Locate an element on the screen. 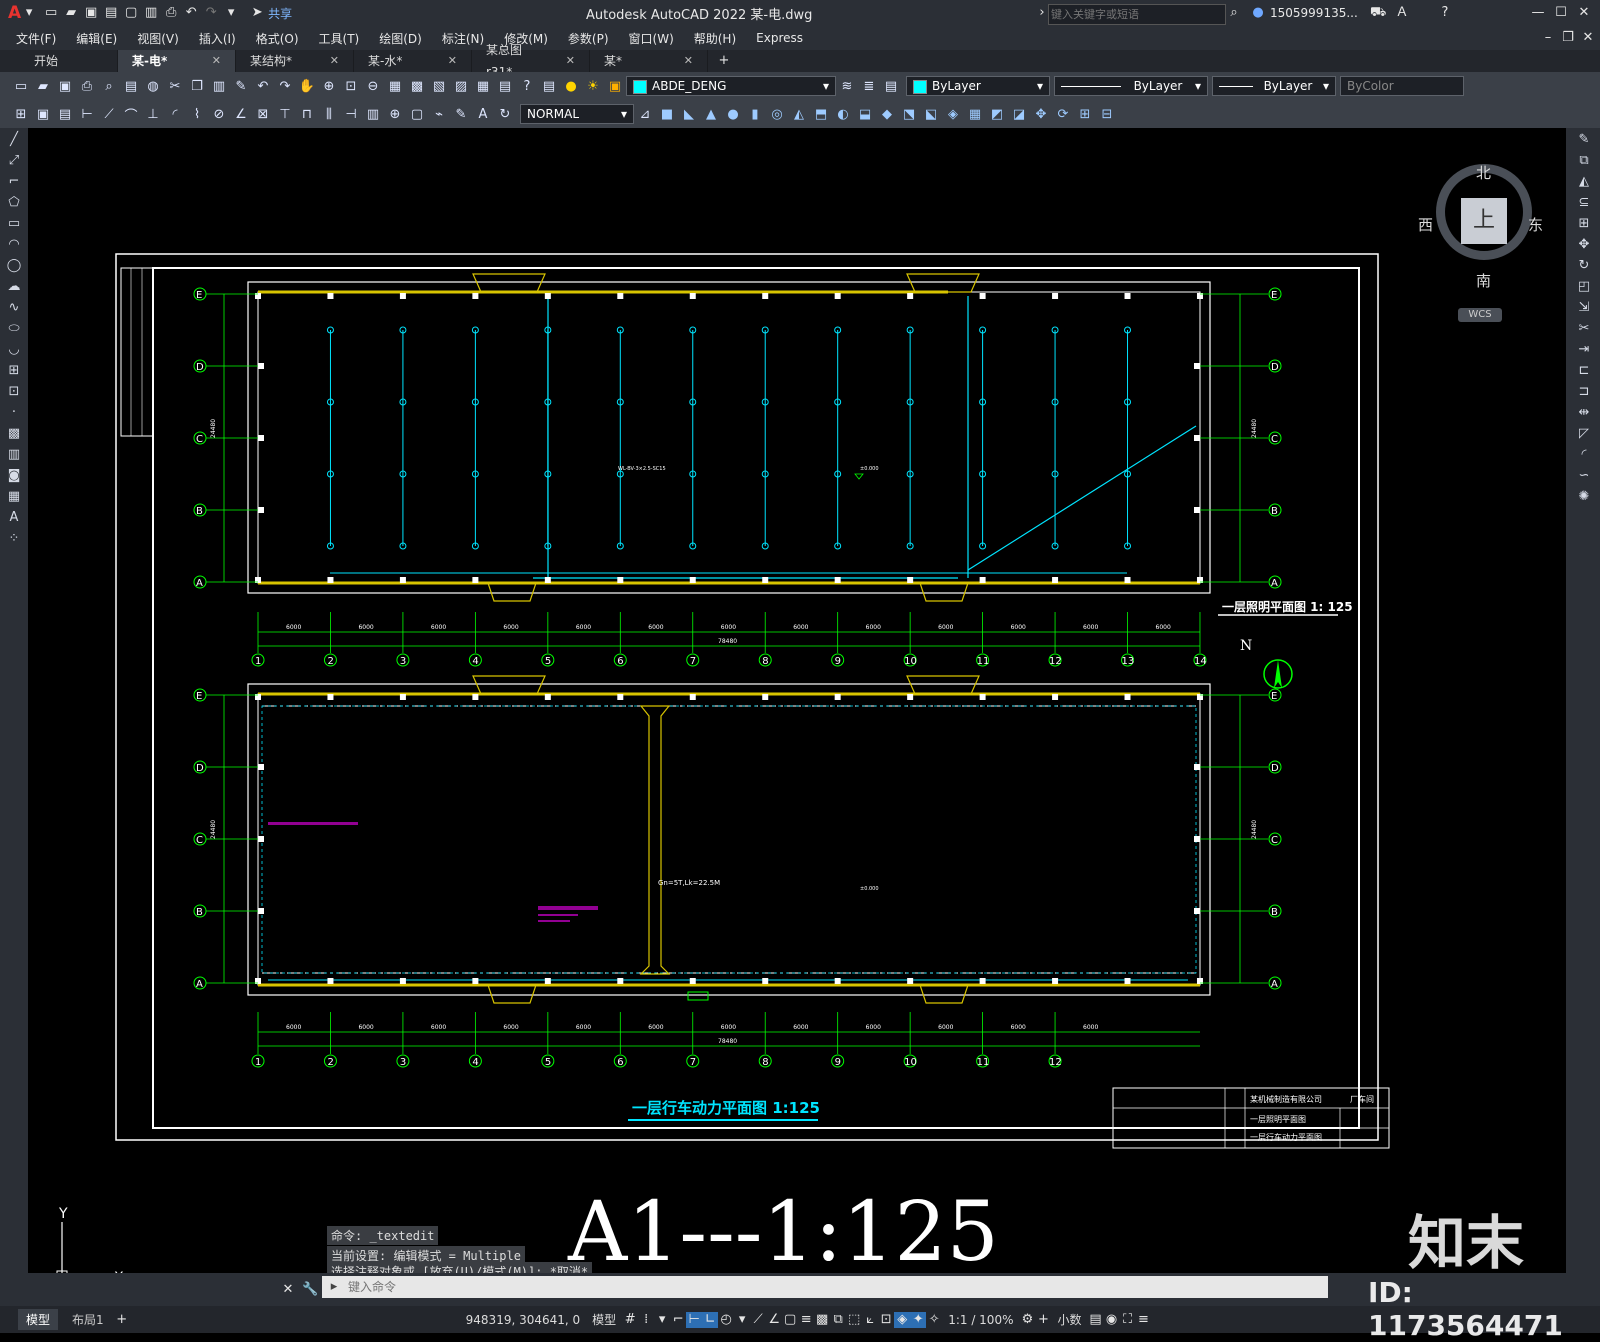 The height and width of the screenshot is (1342, 1600). menu-dimension: 标注(N) is located at coordinates (463, 38).